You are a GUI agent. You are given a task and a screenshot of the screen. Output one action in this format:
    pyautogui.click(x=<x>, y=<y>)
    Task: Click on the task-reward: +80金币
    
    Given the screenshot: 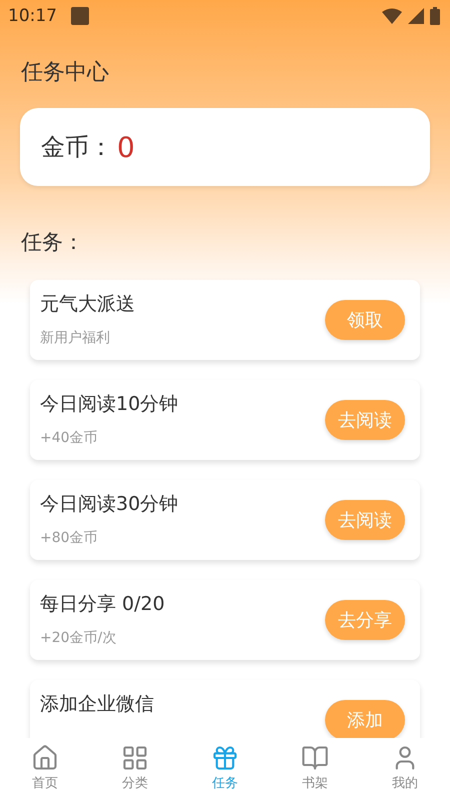 What is the action you would take?
    pyautogui.click(x=69, y=538)
    